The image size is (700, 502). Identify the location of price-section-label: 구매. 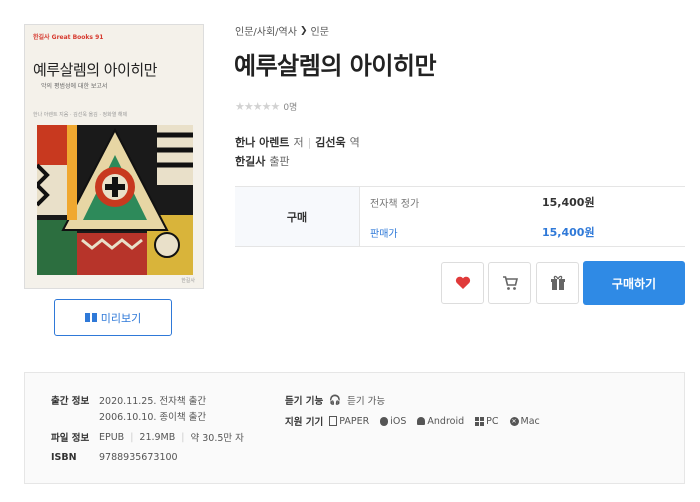
(297, 216).